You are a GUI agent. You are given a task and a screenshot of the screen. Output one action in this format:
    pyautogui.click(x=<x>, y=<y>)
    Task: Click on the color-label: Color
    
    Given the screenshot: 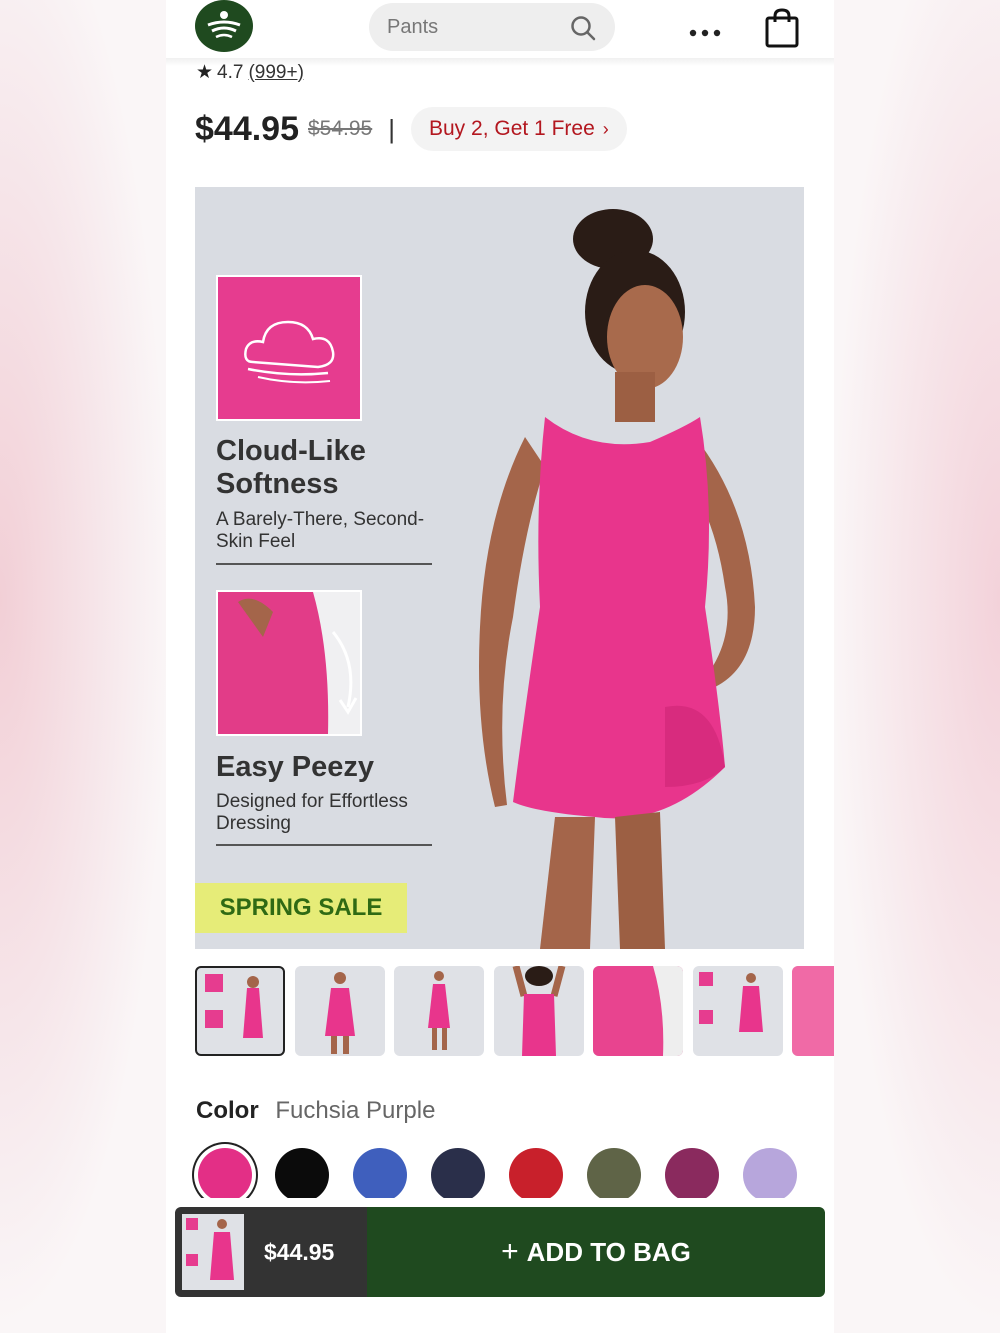 What is the action you would take?
    pyautogui.click(x=227, y=1110)
    